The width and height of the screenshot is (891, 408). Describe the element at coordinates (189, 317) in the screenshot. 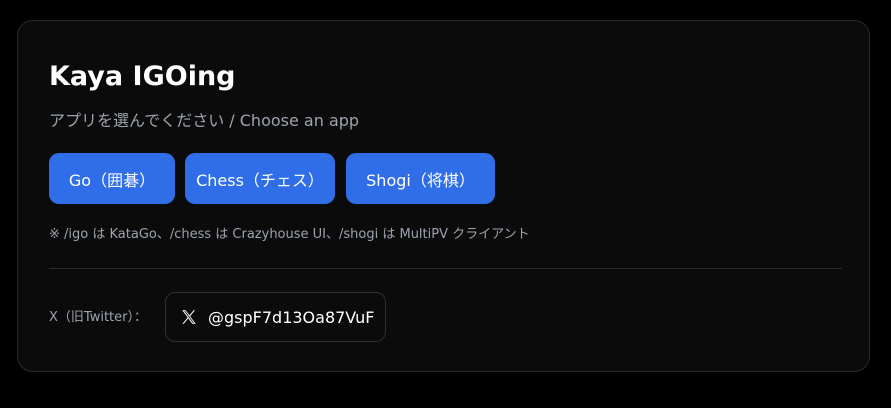

I see `x-logo-icon` at that location.